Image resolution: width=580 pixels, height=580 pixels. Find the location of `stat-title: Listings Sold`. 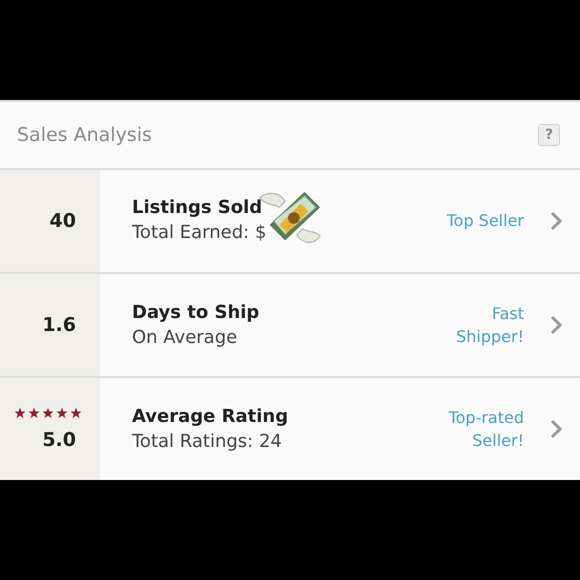

stat-title: Listings Sold is located at coordinates (198, 207).